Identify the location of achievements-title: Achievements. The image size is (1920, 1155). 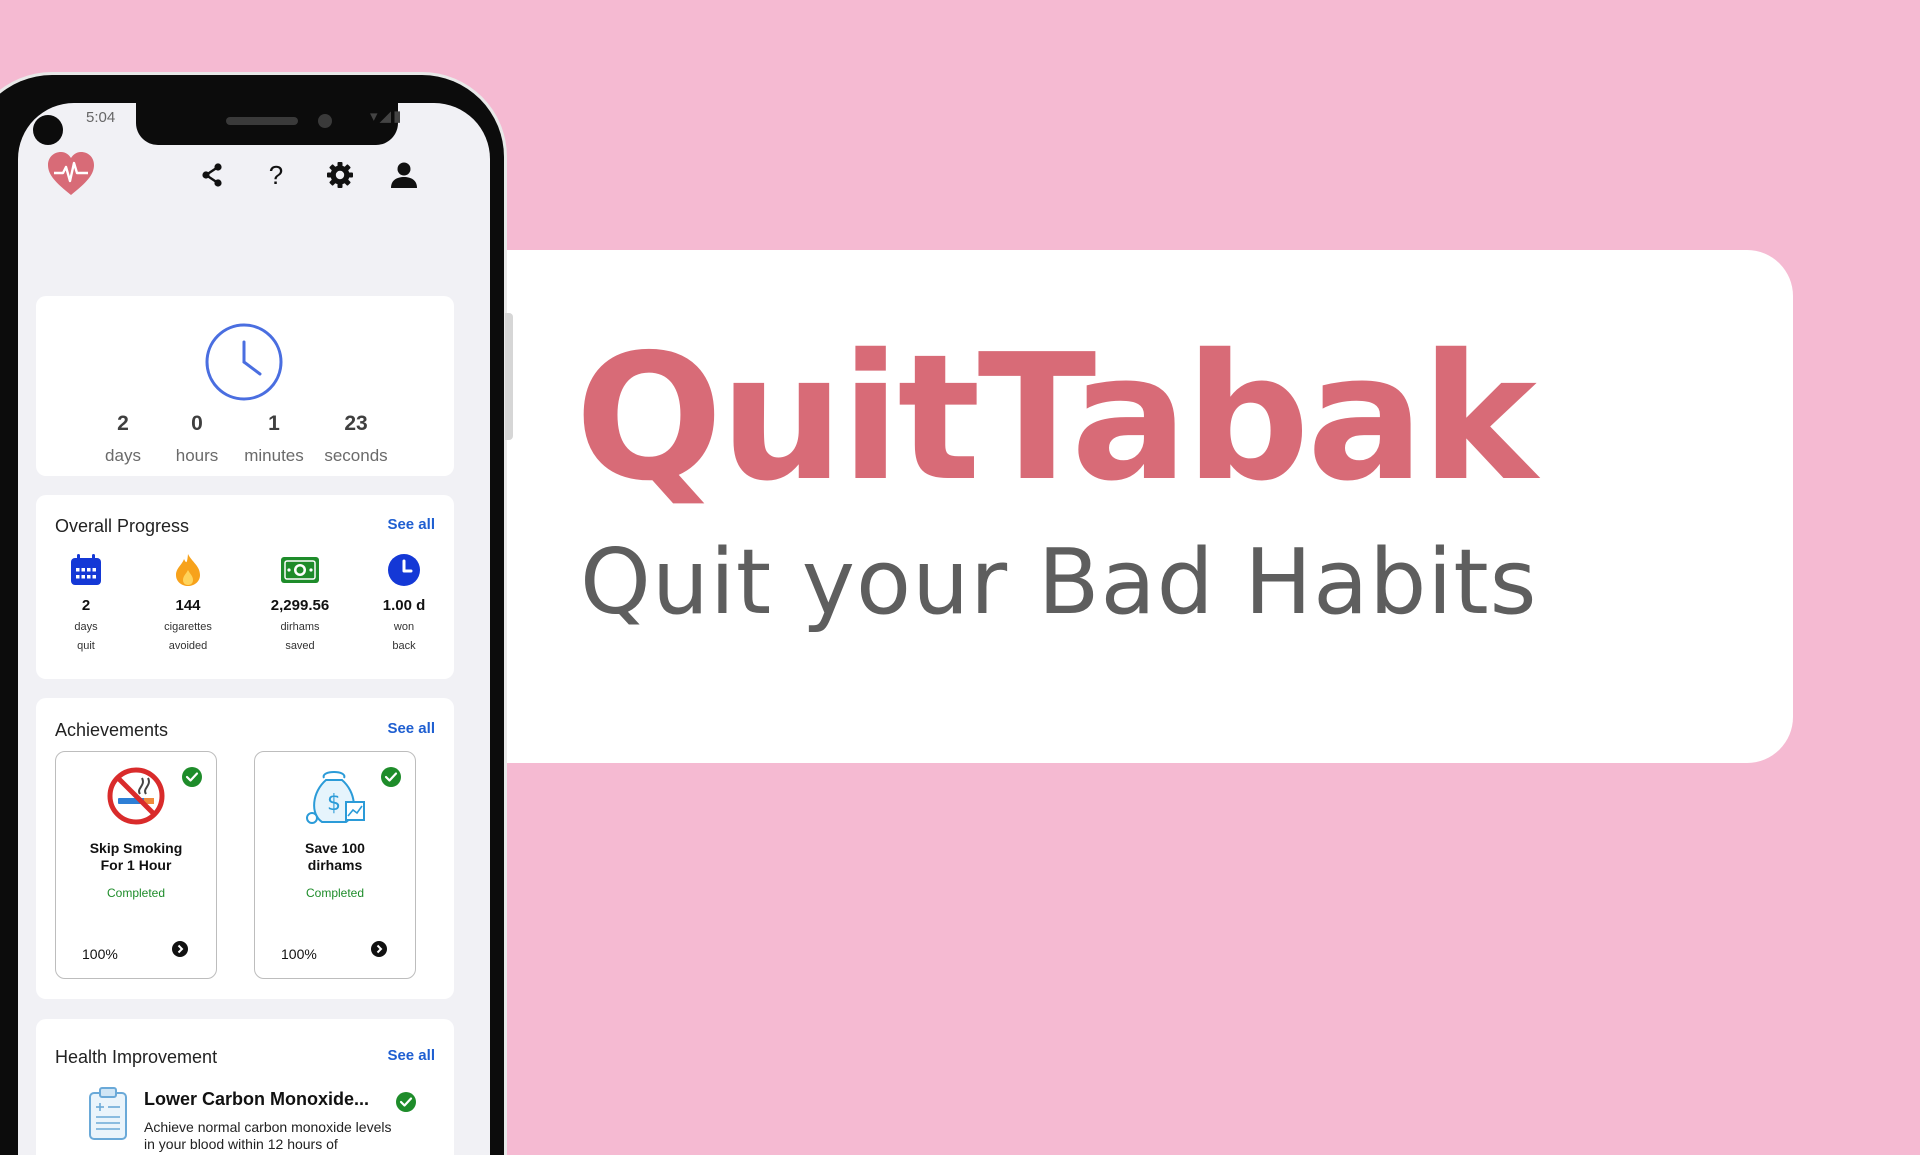
(112, 730).